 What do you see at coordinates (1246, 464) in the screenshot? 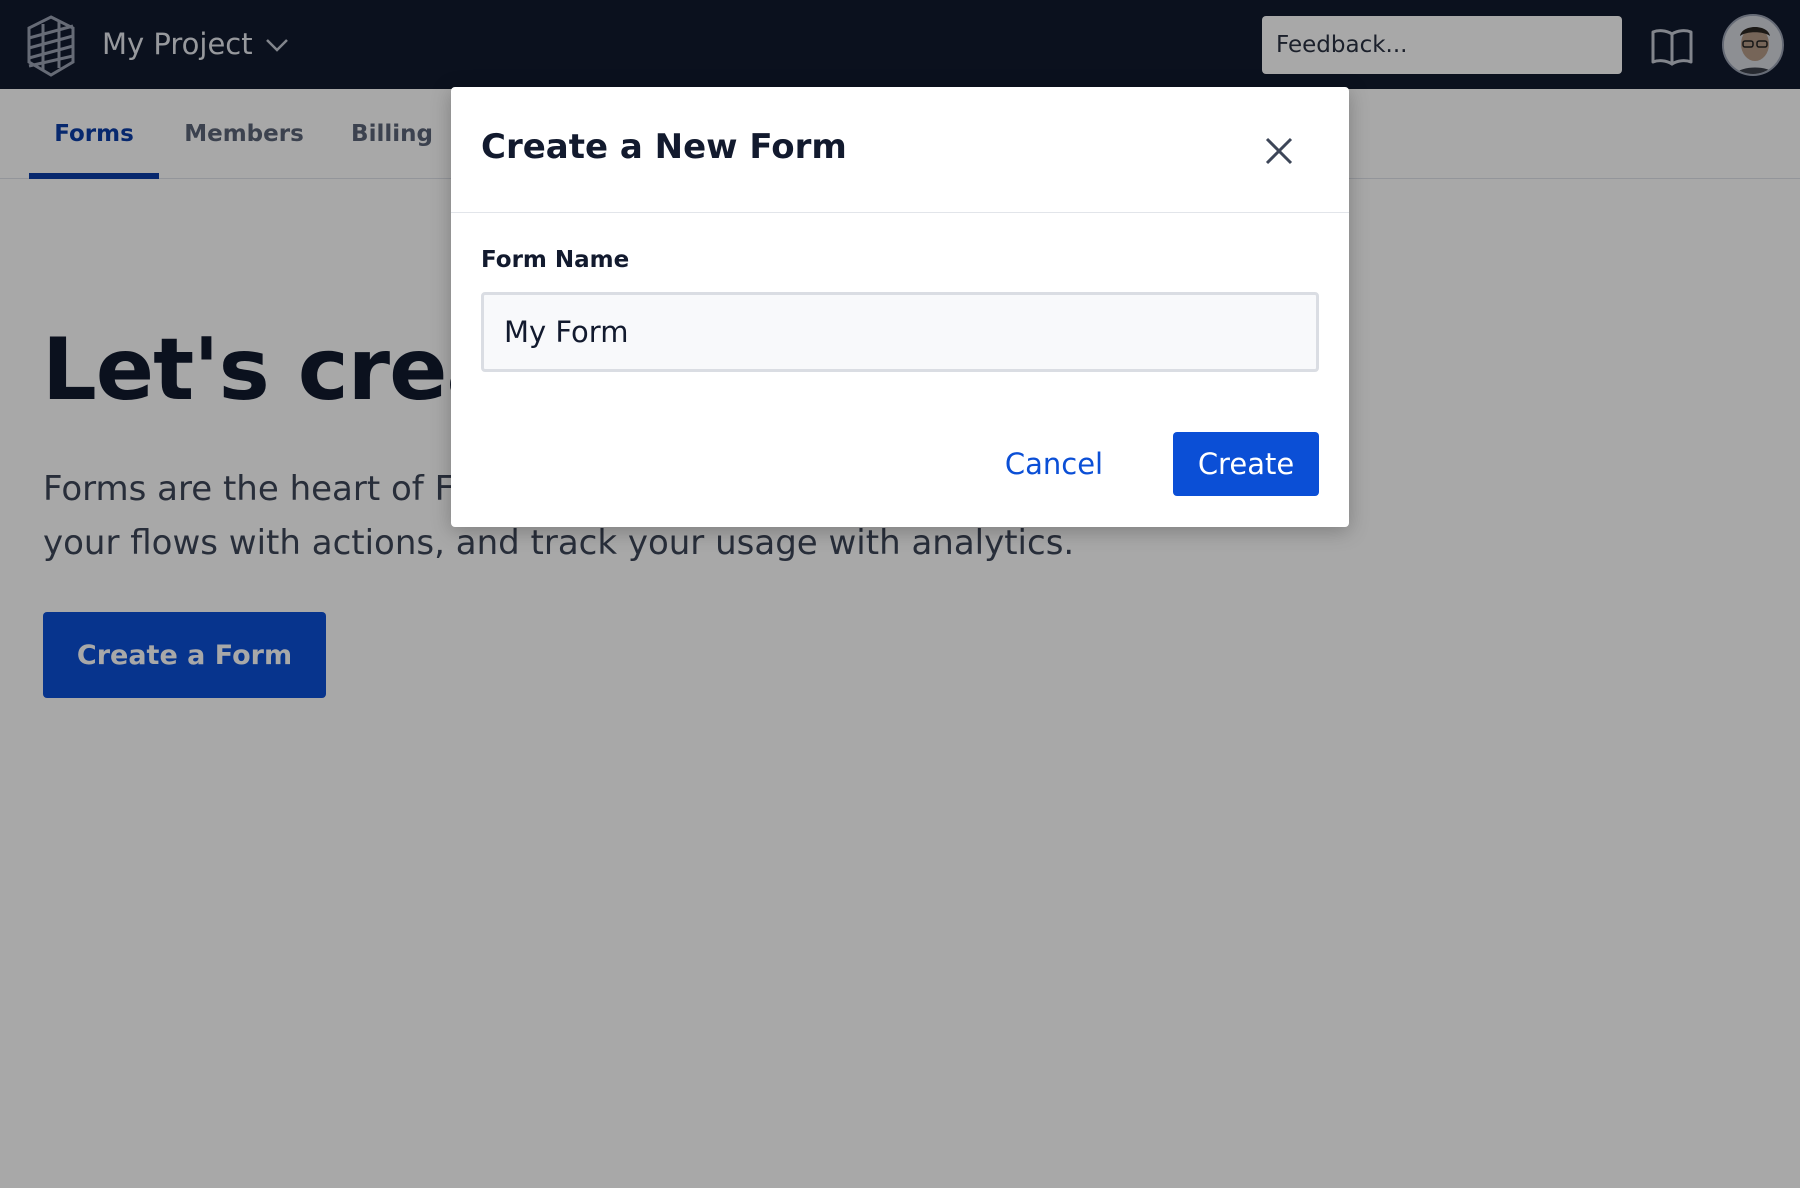
I see `create-button: Create` at bounding box center [1246, 464].